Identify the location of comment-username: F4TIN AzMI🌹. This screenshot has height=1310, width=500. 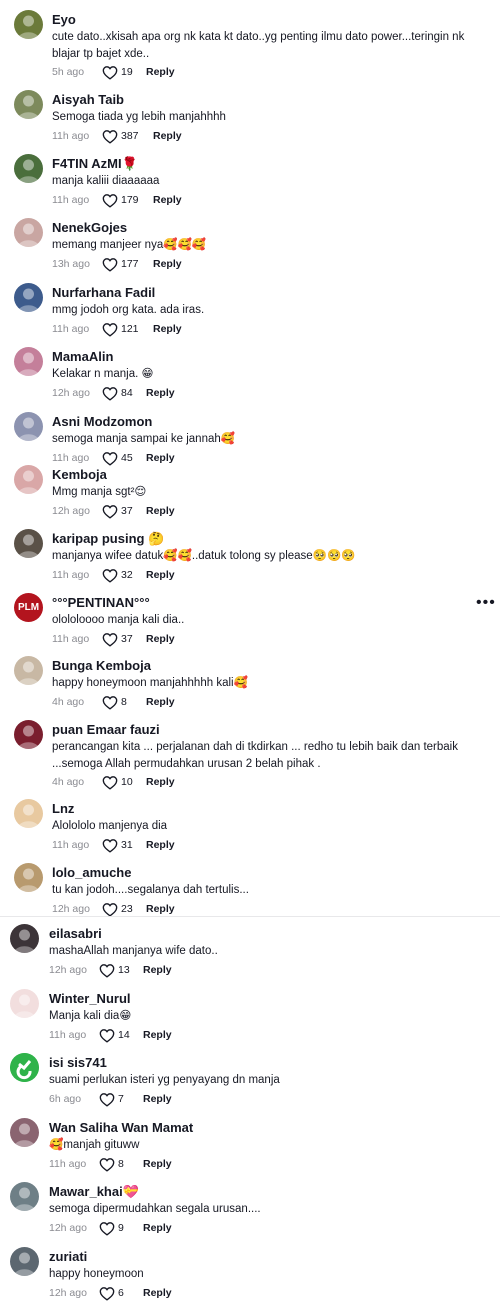
(95, 163).